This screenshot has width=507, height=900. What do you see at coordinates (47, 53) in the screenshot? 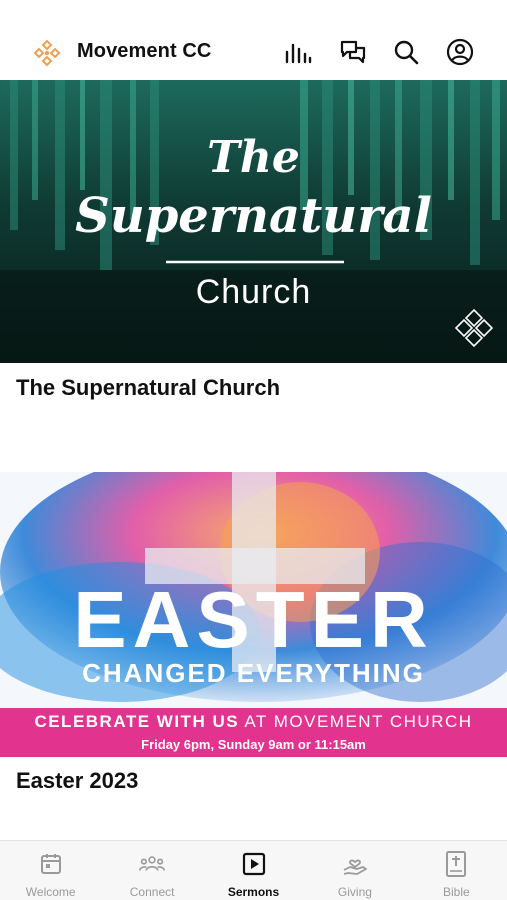
I see `movement-logo-icon` at bounding box center [47, 53].